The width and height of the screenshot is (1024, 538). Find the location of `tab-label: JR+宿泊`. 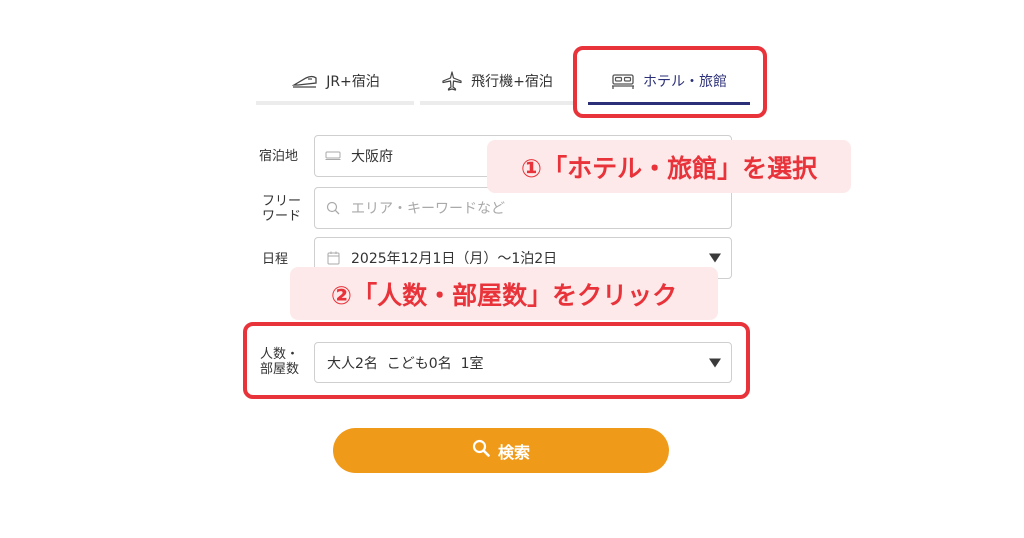

tab-label: JR+宿泊 is located at coordinates (353, 82).